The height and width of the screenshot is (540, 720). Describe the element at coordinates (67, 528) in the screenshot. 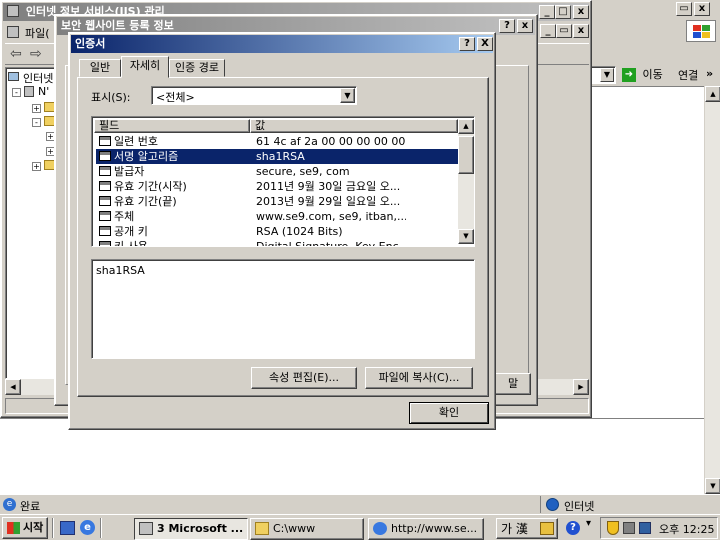

I see `show-desktop-icon` at that location.